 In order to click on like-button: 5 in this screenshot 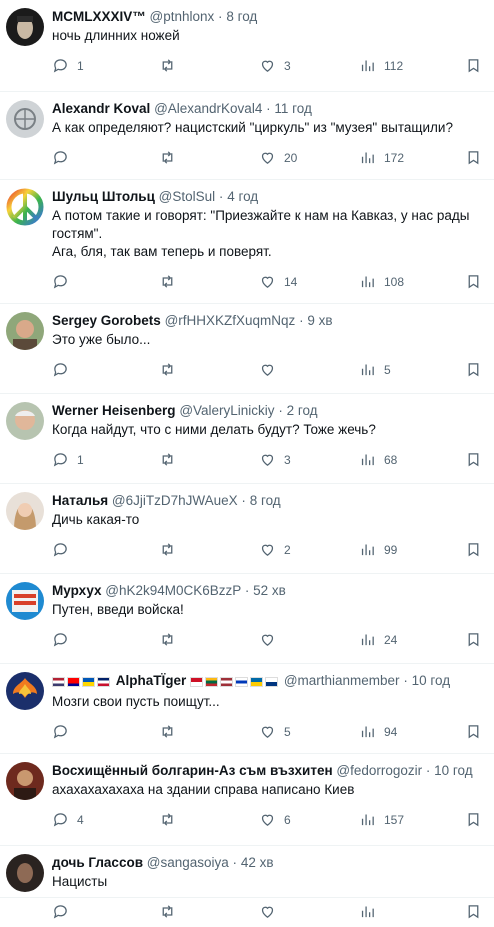, I will do `click(275, 731)`.